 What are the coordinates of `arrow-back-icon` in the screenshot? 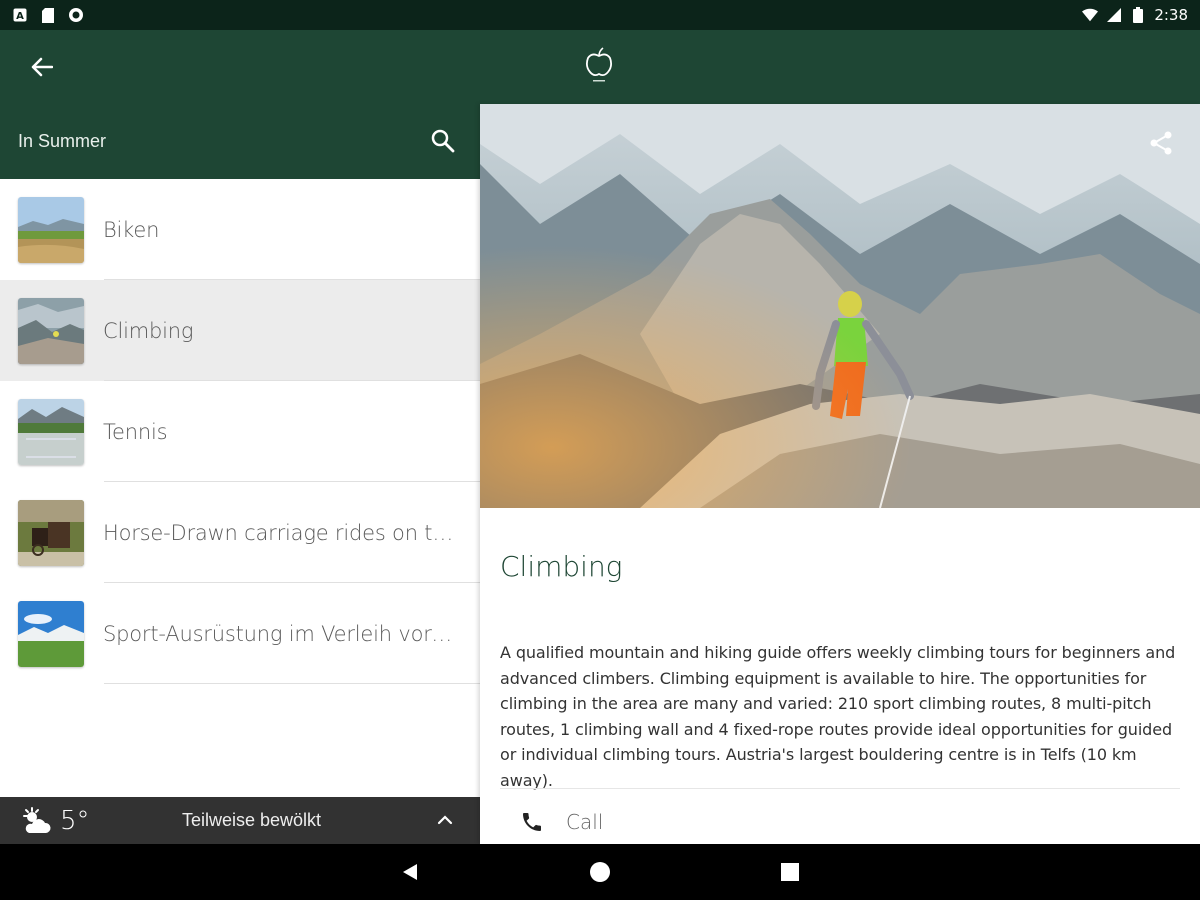 It's located at (42, 67).